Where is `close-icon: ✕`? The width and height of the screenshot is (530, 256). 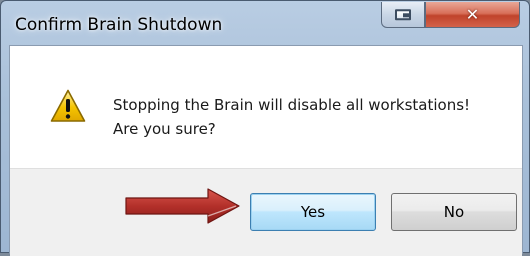
close-icon: ✕ is located at coordinates (472, 14).